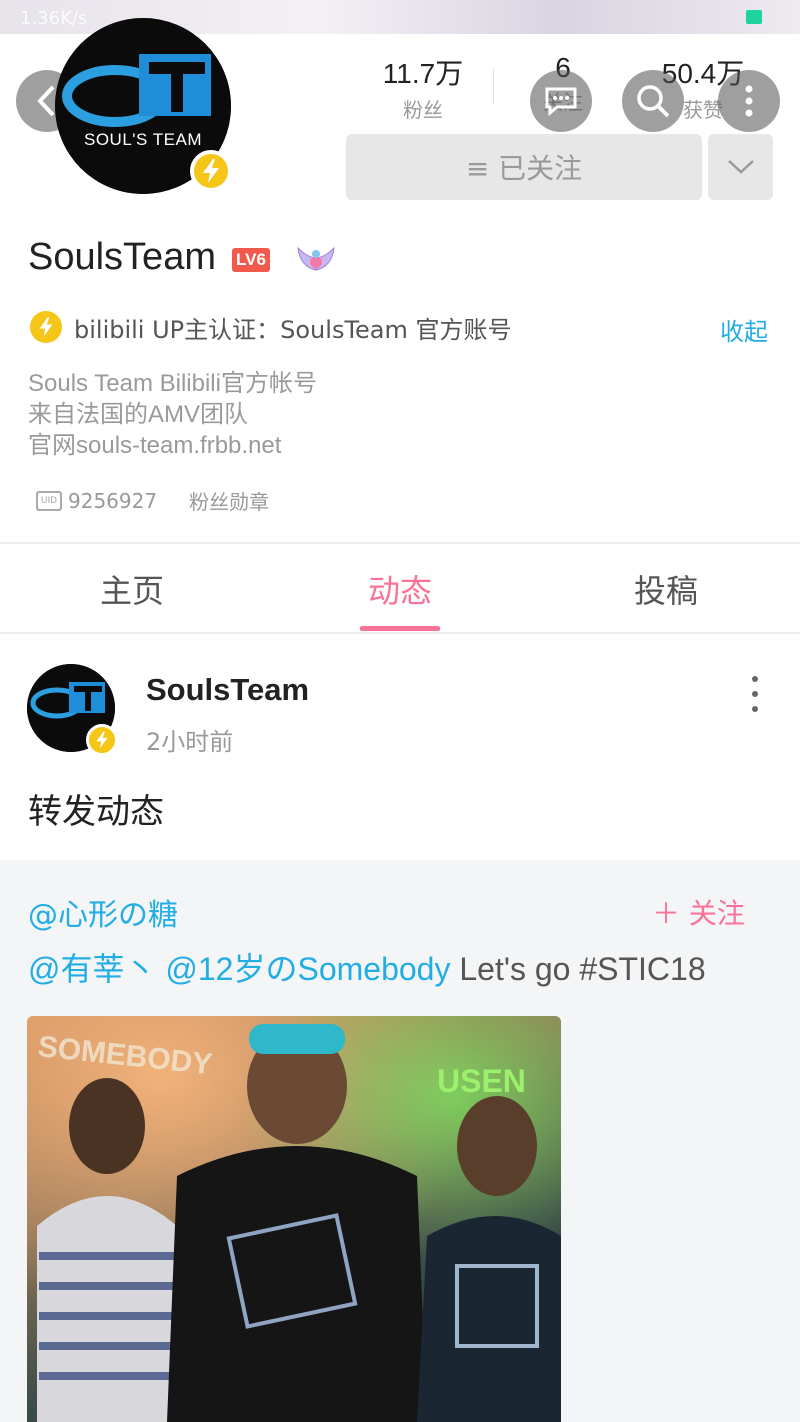  I want to click on active-tab-indicator, so click(400, 628).